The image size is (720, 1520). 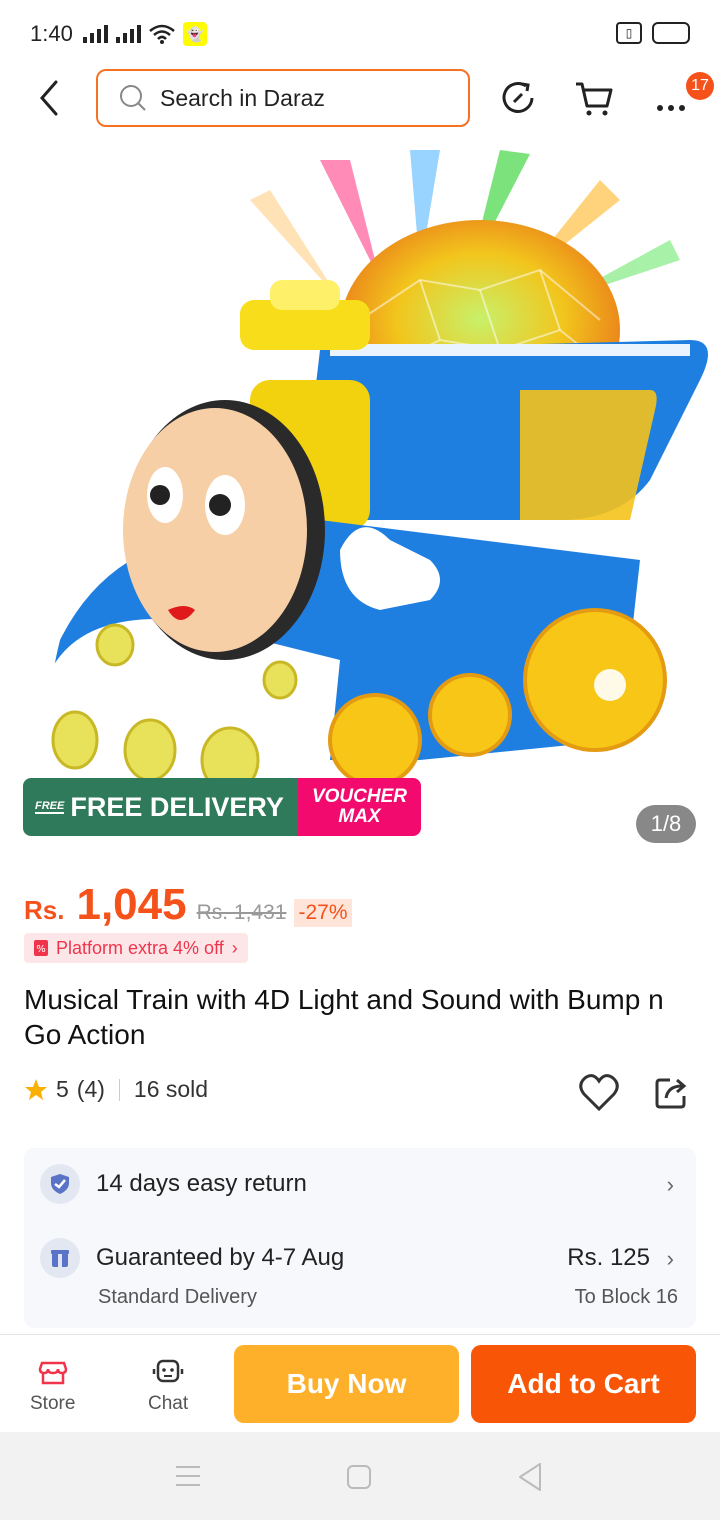 What do you see at coordinates (52, 1373) in the screenshot?
I see `store-icon` at bounding box center [52, 1373].